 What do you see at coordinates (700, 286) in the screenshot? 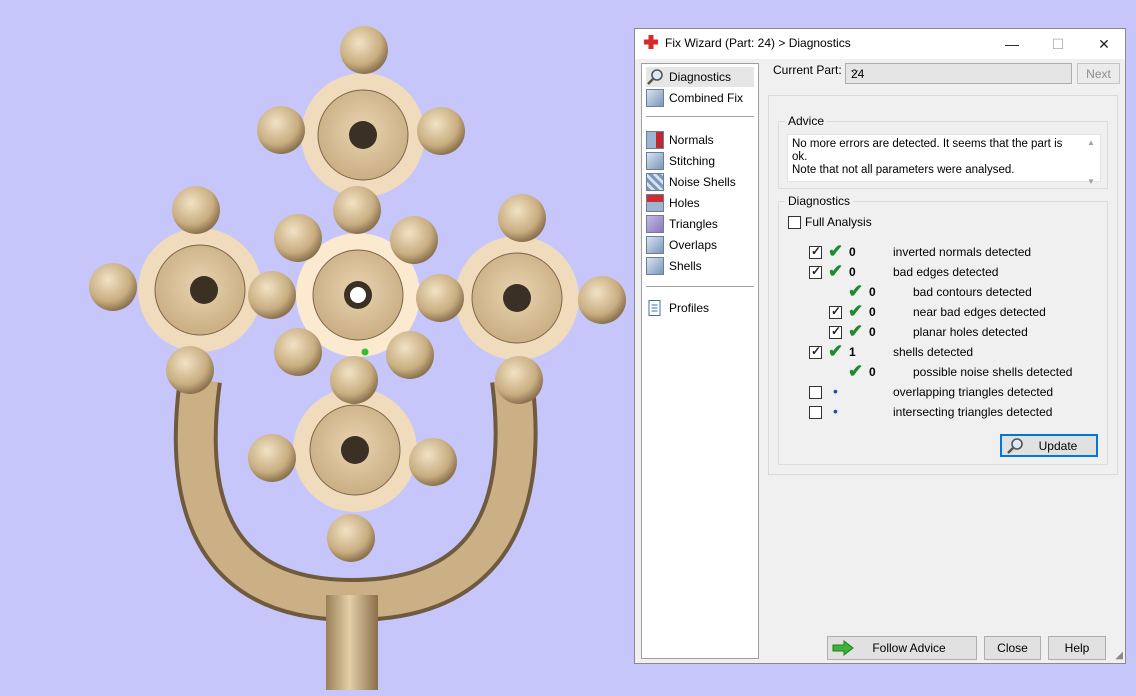
I see `nav-divider` at bounding box center [700, 286].